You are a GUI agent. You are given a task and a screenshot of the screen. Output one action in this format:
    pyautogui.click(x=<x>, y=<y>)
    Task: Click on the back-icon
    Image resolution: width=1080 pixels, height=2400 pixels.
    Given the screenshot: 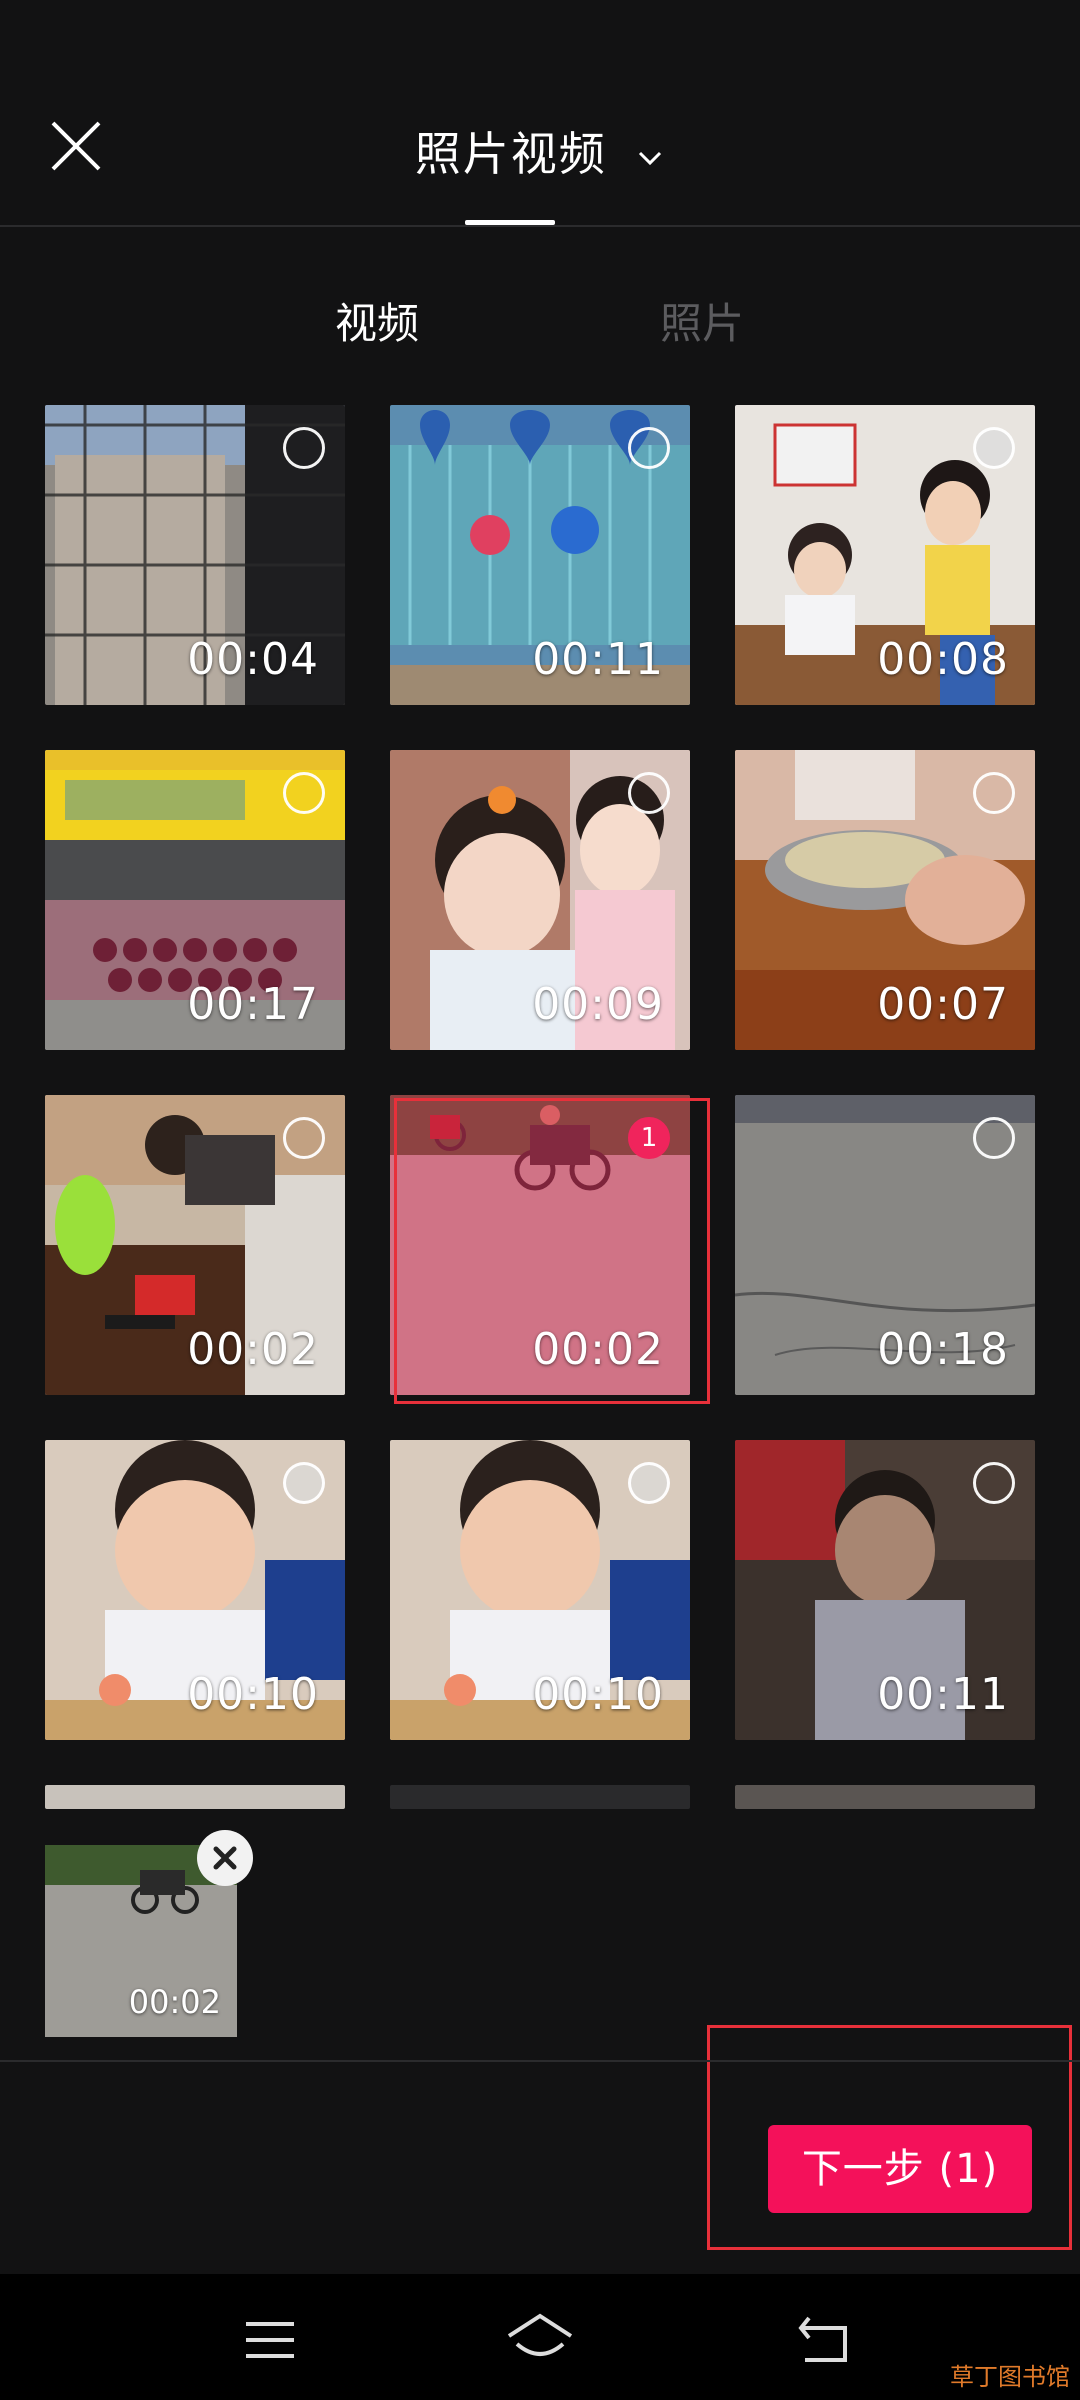 What is the action you would take?
    pyautogui.click(x=825, y=2340)
    